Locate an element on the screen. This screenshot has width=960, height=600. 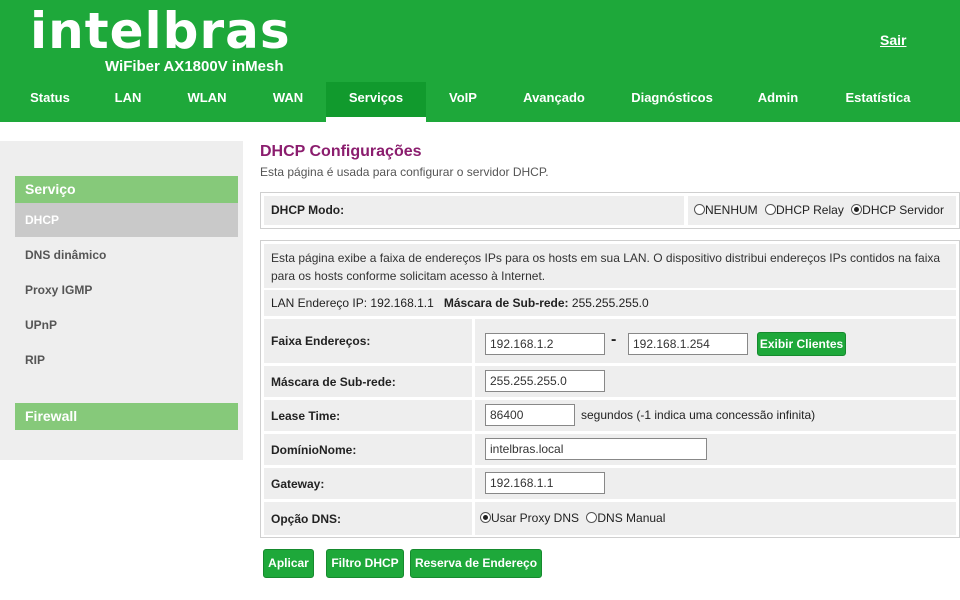
address-range-value: - Exibir Clientes is located at coordinates (715, 341).